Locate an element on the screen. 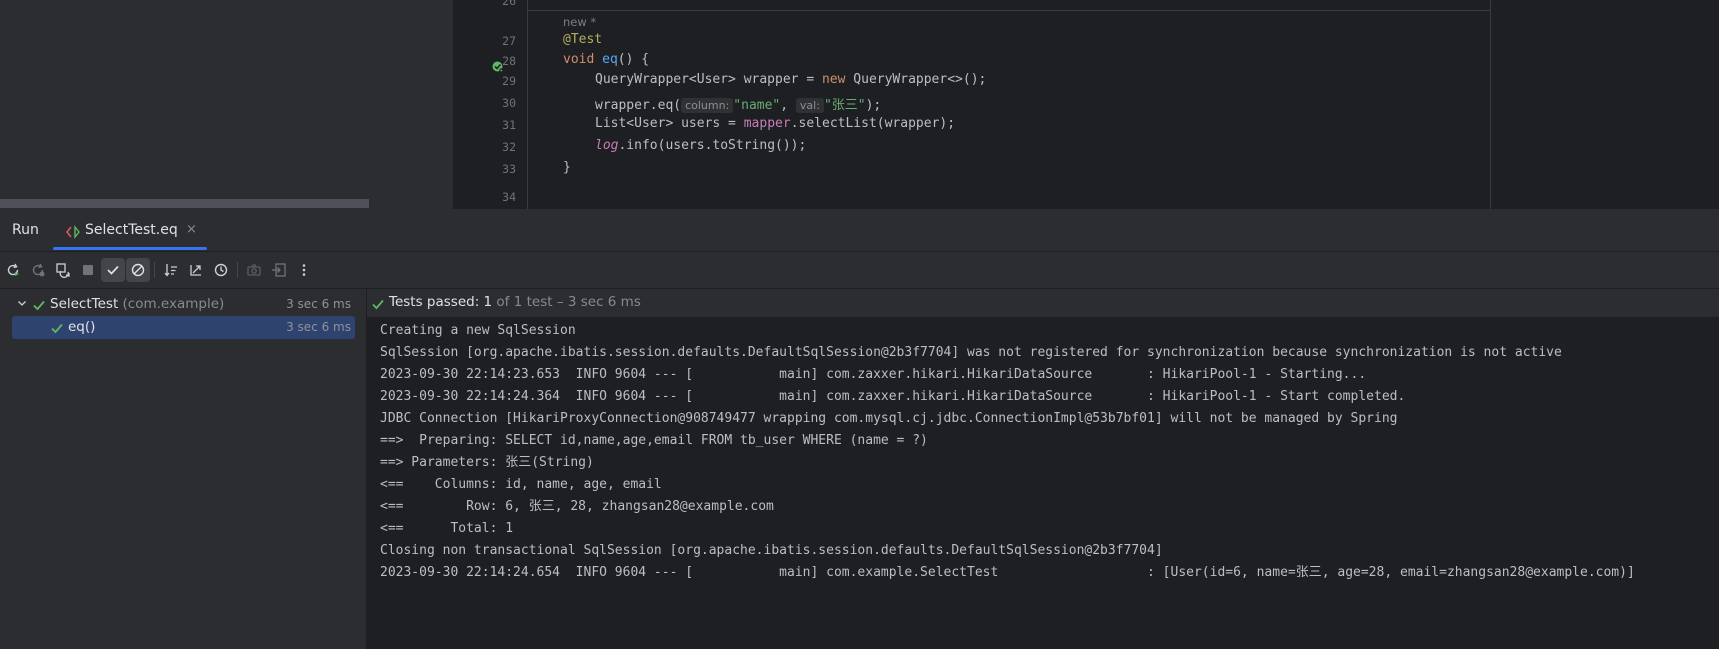 The height and width of the screenshot is (649, 1719). keyword: new is located at coordinates (833, 79).